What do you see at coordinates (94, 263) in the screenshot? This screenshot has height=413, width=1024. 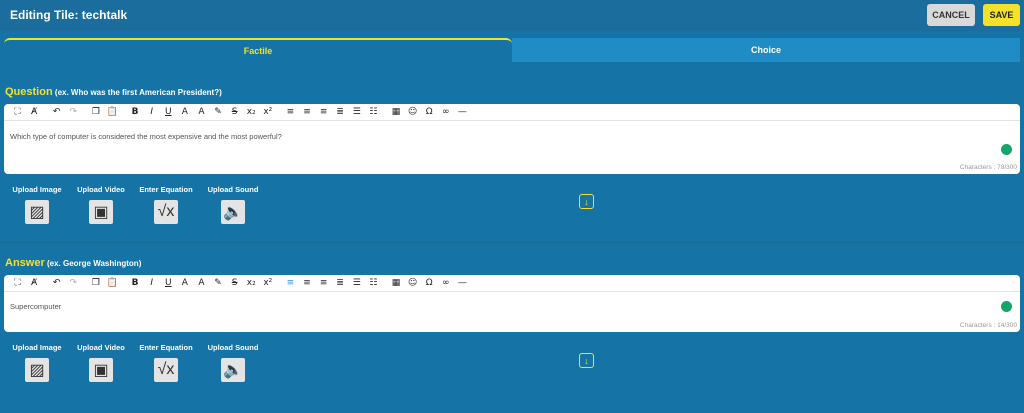 I see `answer-hint: (ex. George Washington)` at bounding box center [94, 263].